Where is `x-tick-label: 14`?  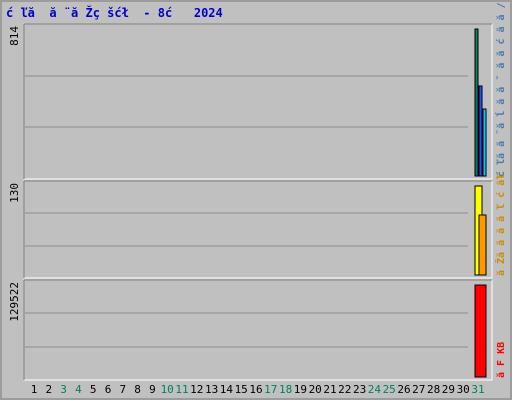
x-tick-label: 14 is located at coordinates (227, 389).